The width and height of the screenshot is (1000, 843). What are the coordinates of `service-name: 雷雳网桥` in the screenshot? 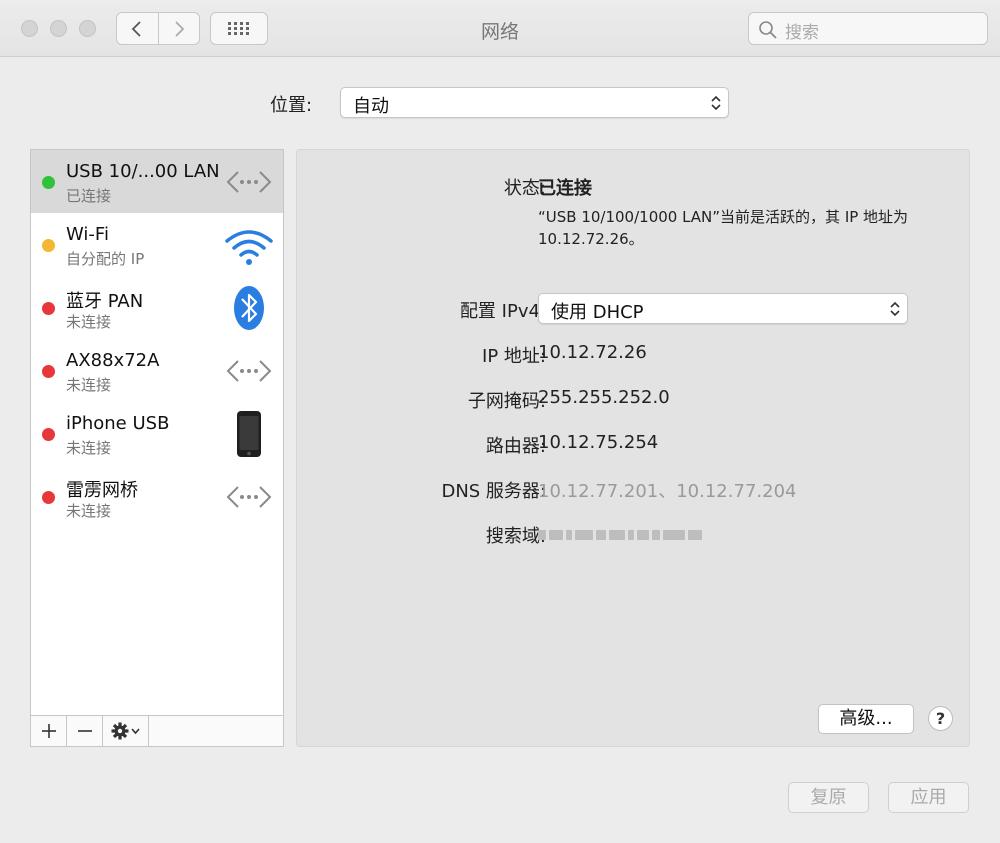 It's located at (102, 490).